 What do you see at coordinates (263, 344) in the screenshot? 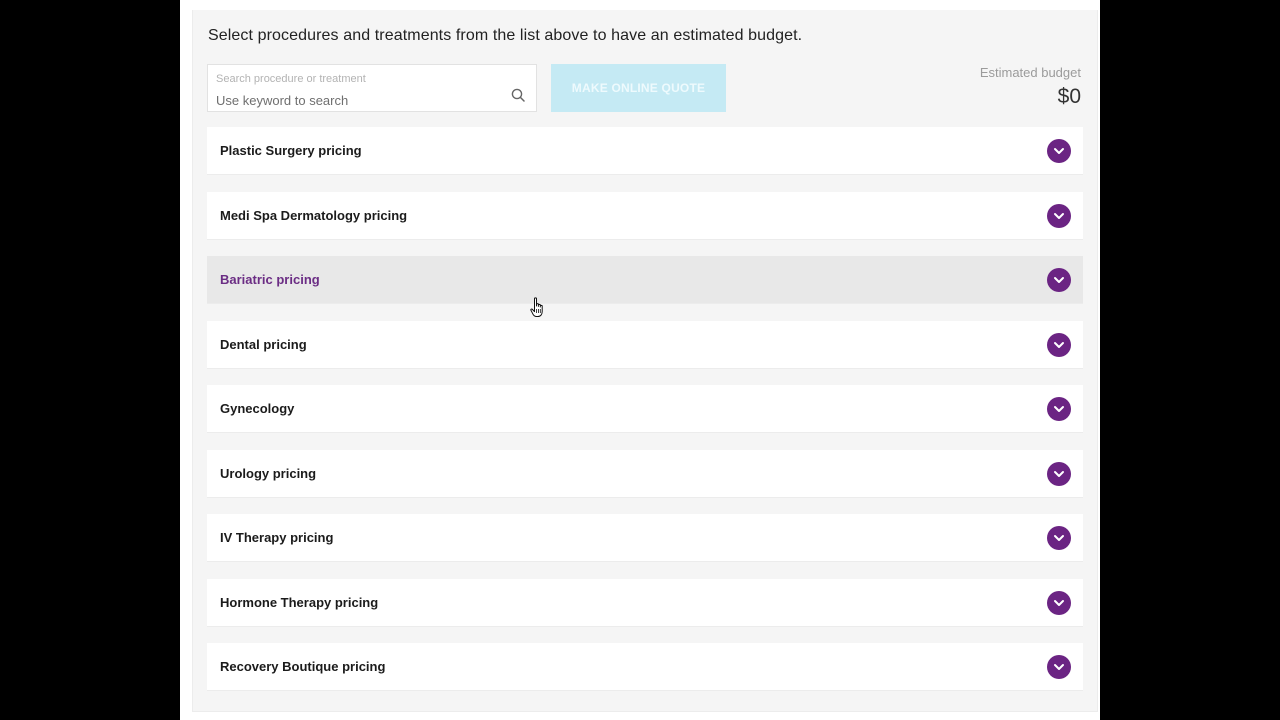
I see `accordion-label: Dental pricing` at bounding box center [263, 344].